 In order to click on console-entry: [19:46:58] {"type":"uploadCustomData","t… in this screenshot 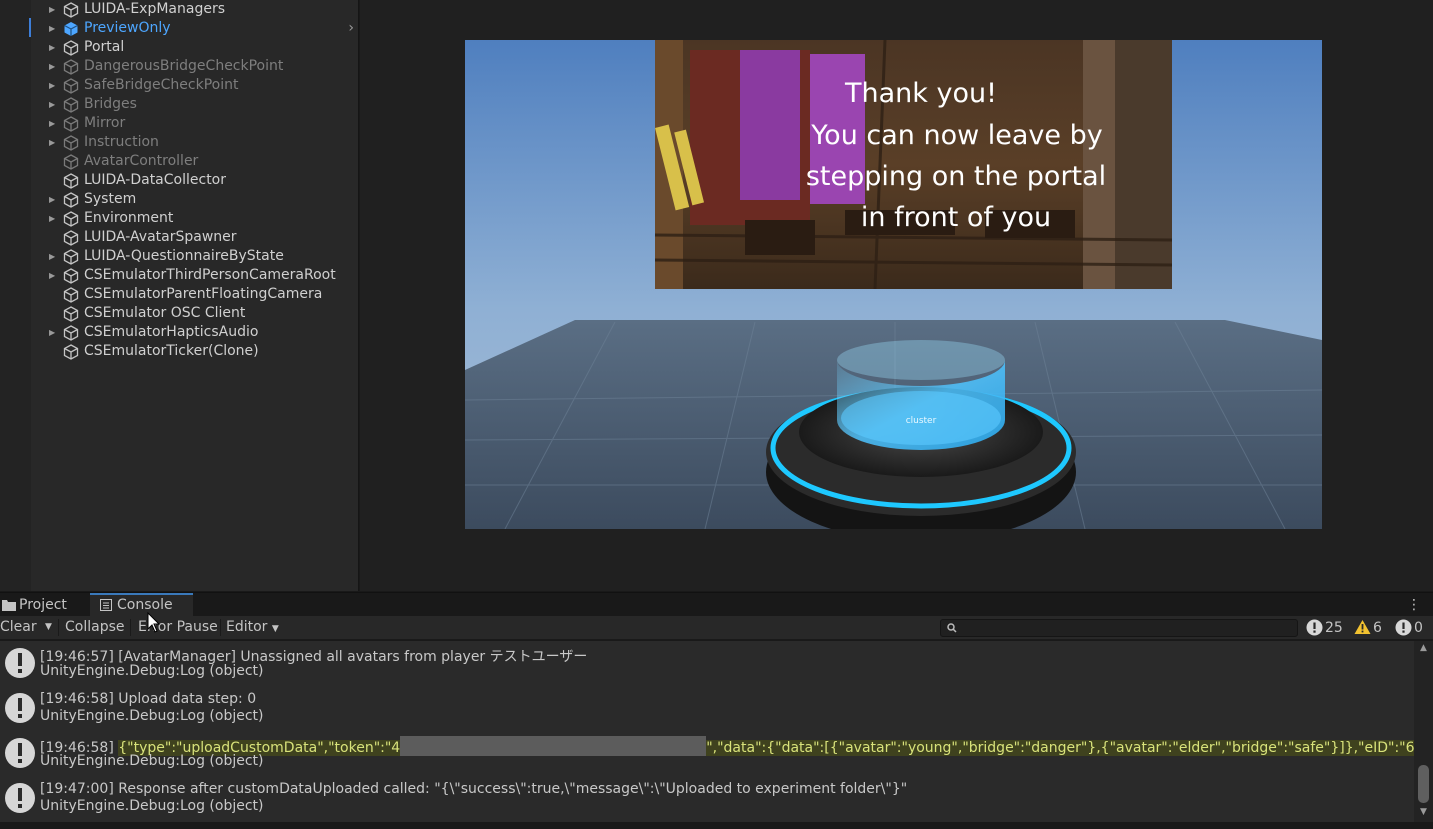, I will do `click(707, 753)`.